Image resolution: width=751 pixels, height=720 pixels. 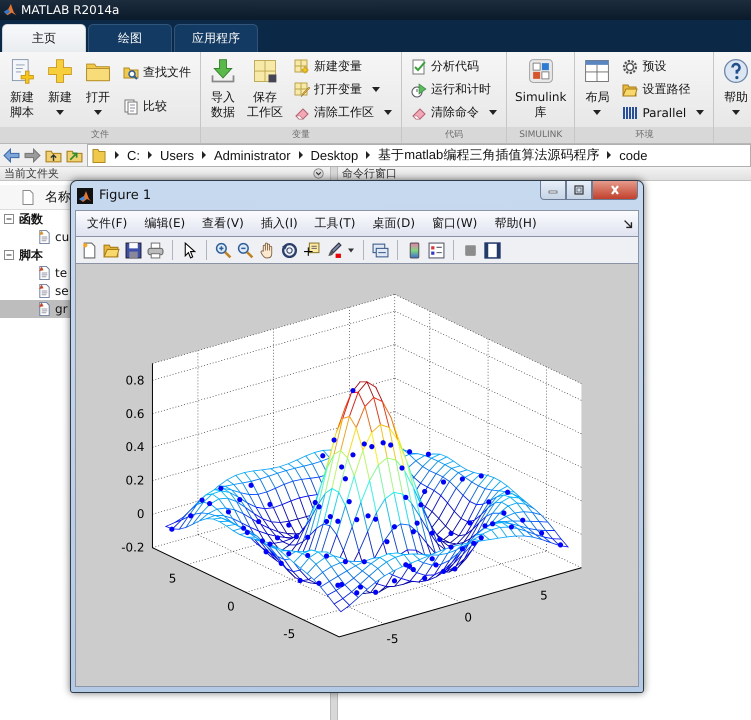 What do you see at coordinates (318, 173) in the screenshot?
I see `panel-menu-icon` at bounding box center [318, 173].